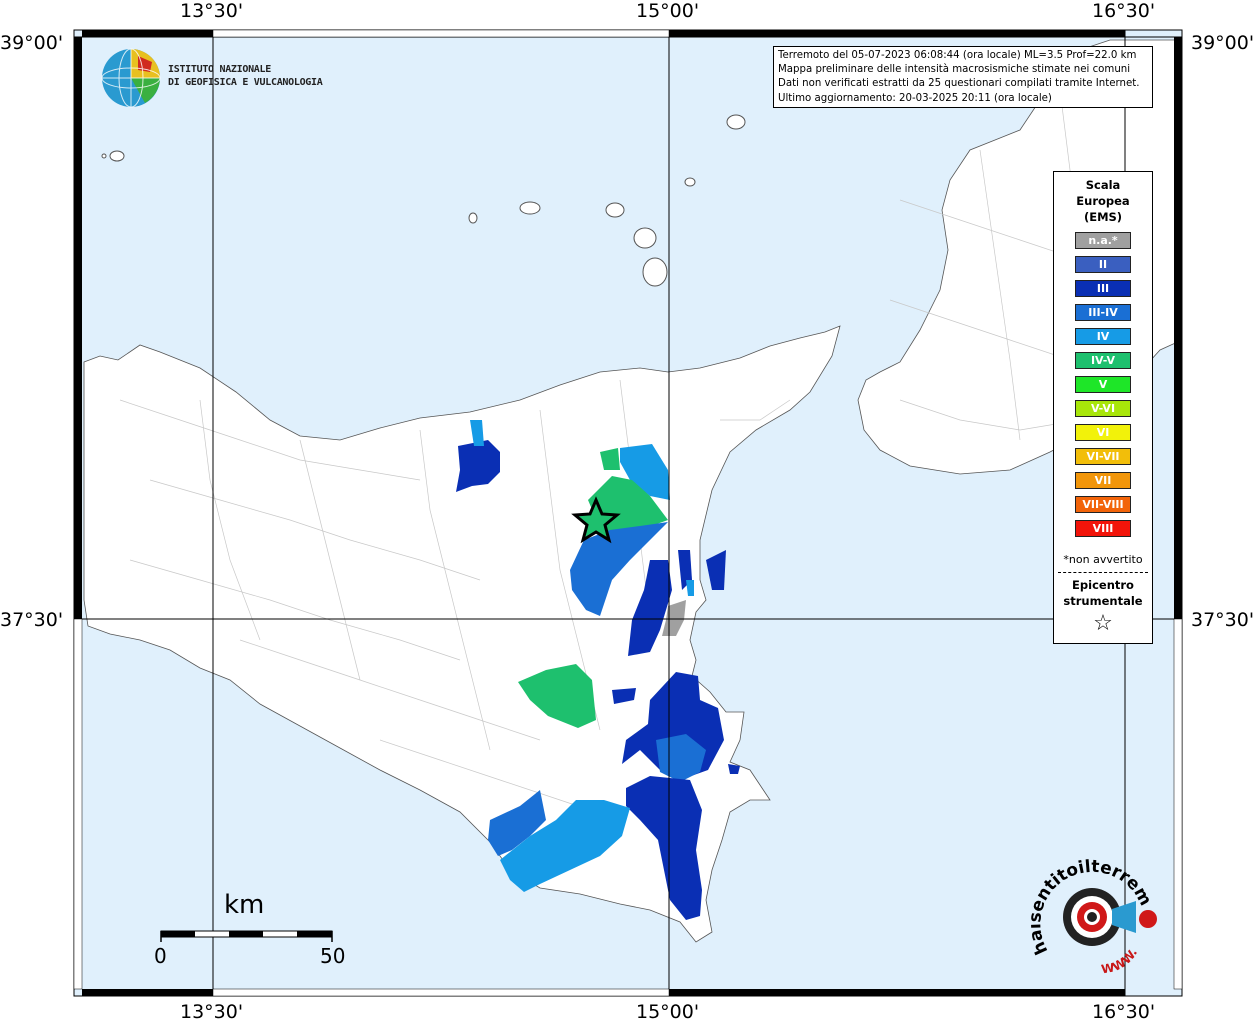 This screenshot has height=1024, width=1255. I want to click on legend-swatch: V-VI, so click(1103, 408).